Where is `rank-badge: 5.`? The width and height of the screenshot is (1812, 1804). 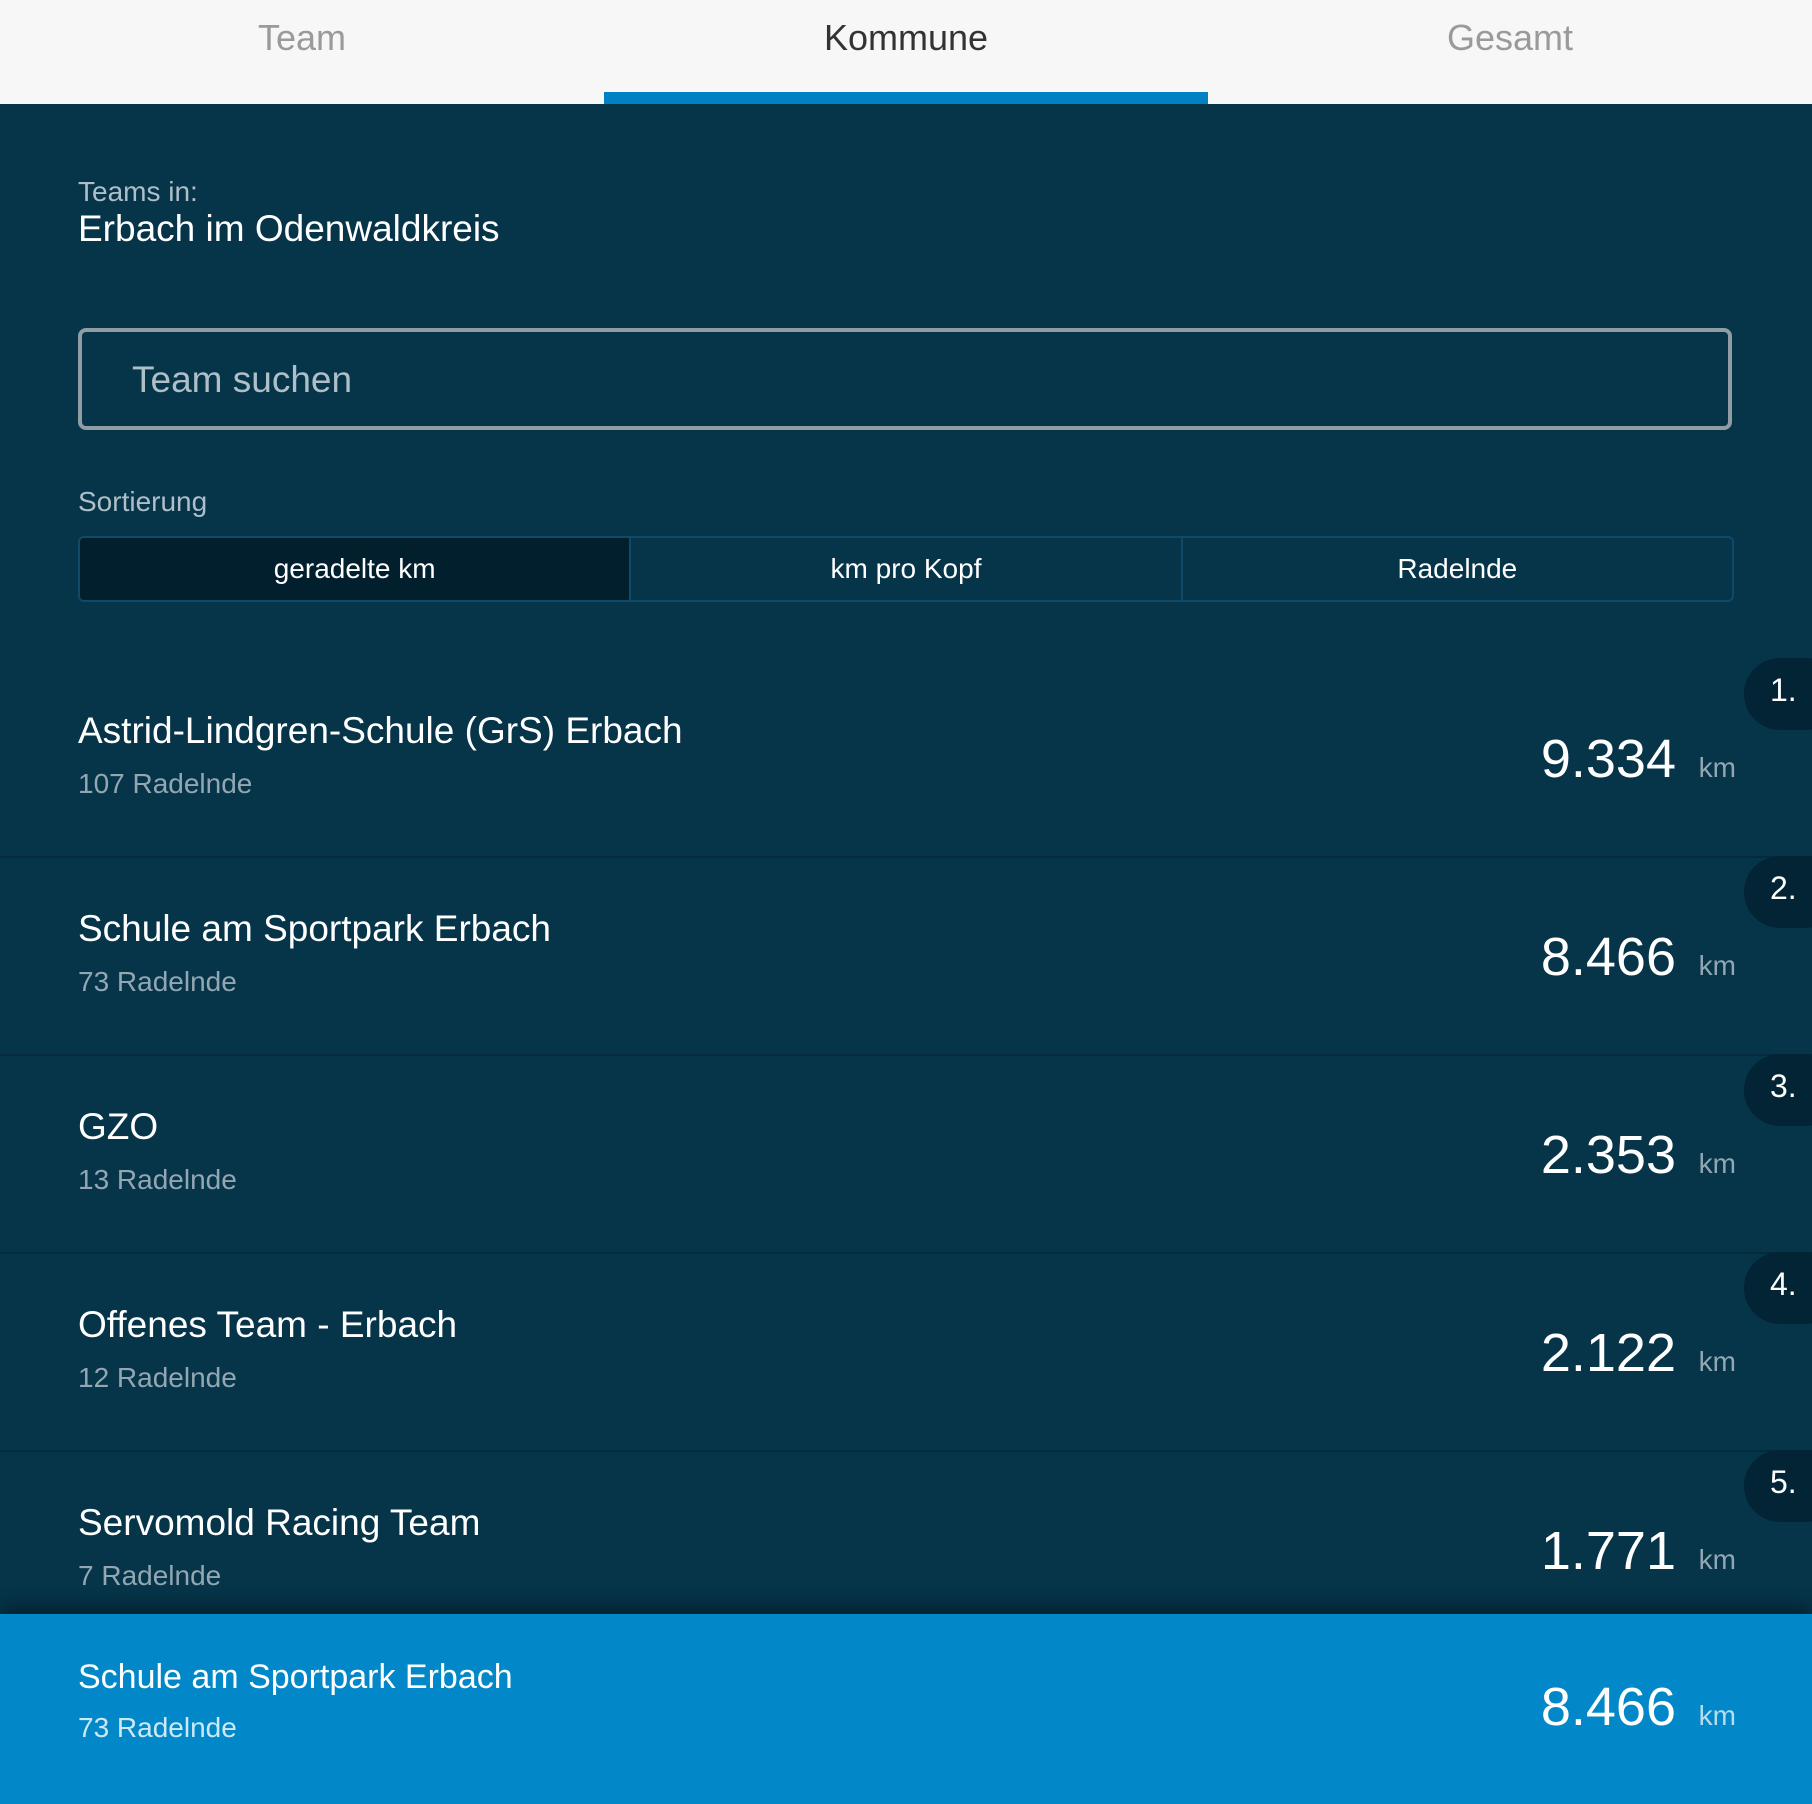 rank-badge: 5. is located at coordinates (1778, 1486).